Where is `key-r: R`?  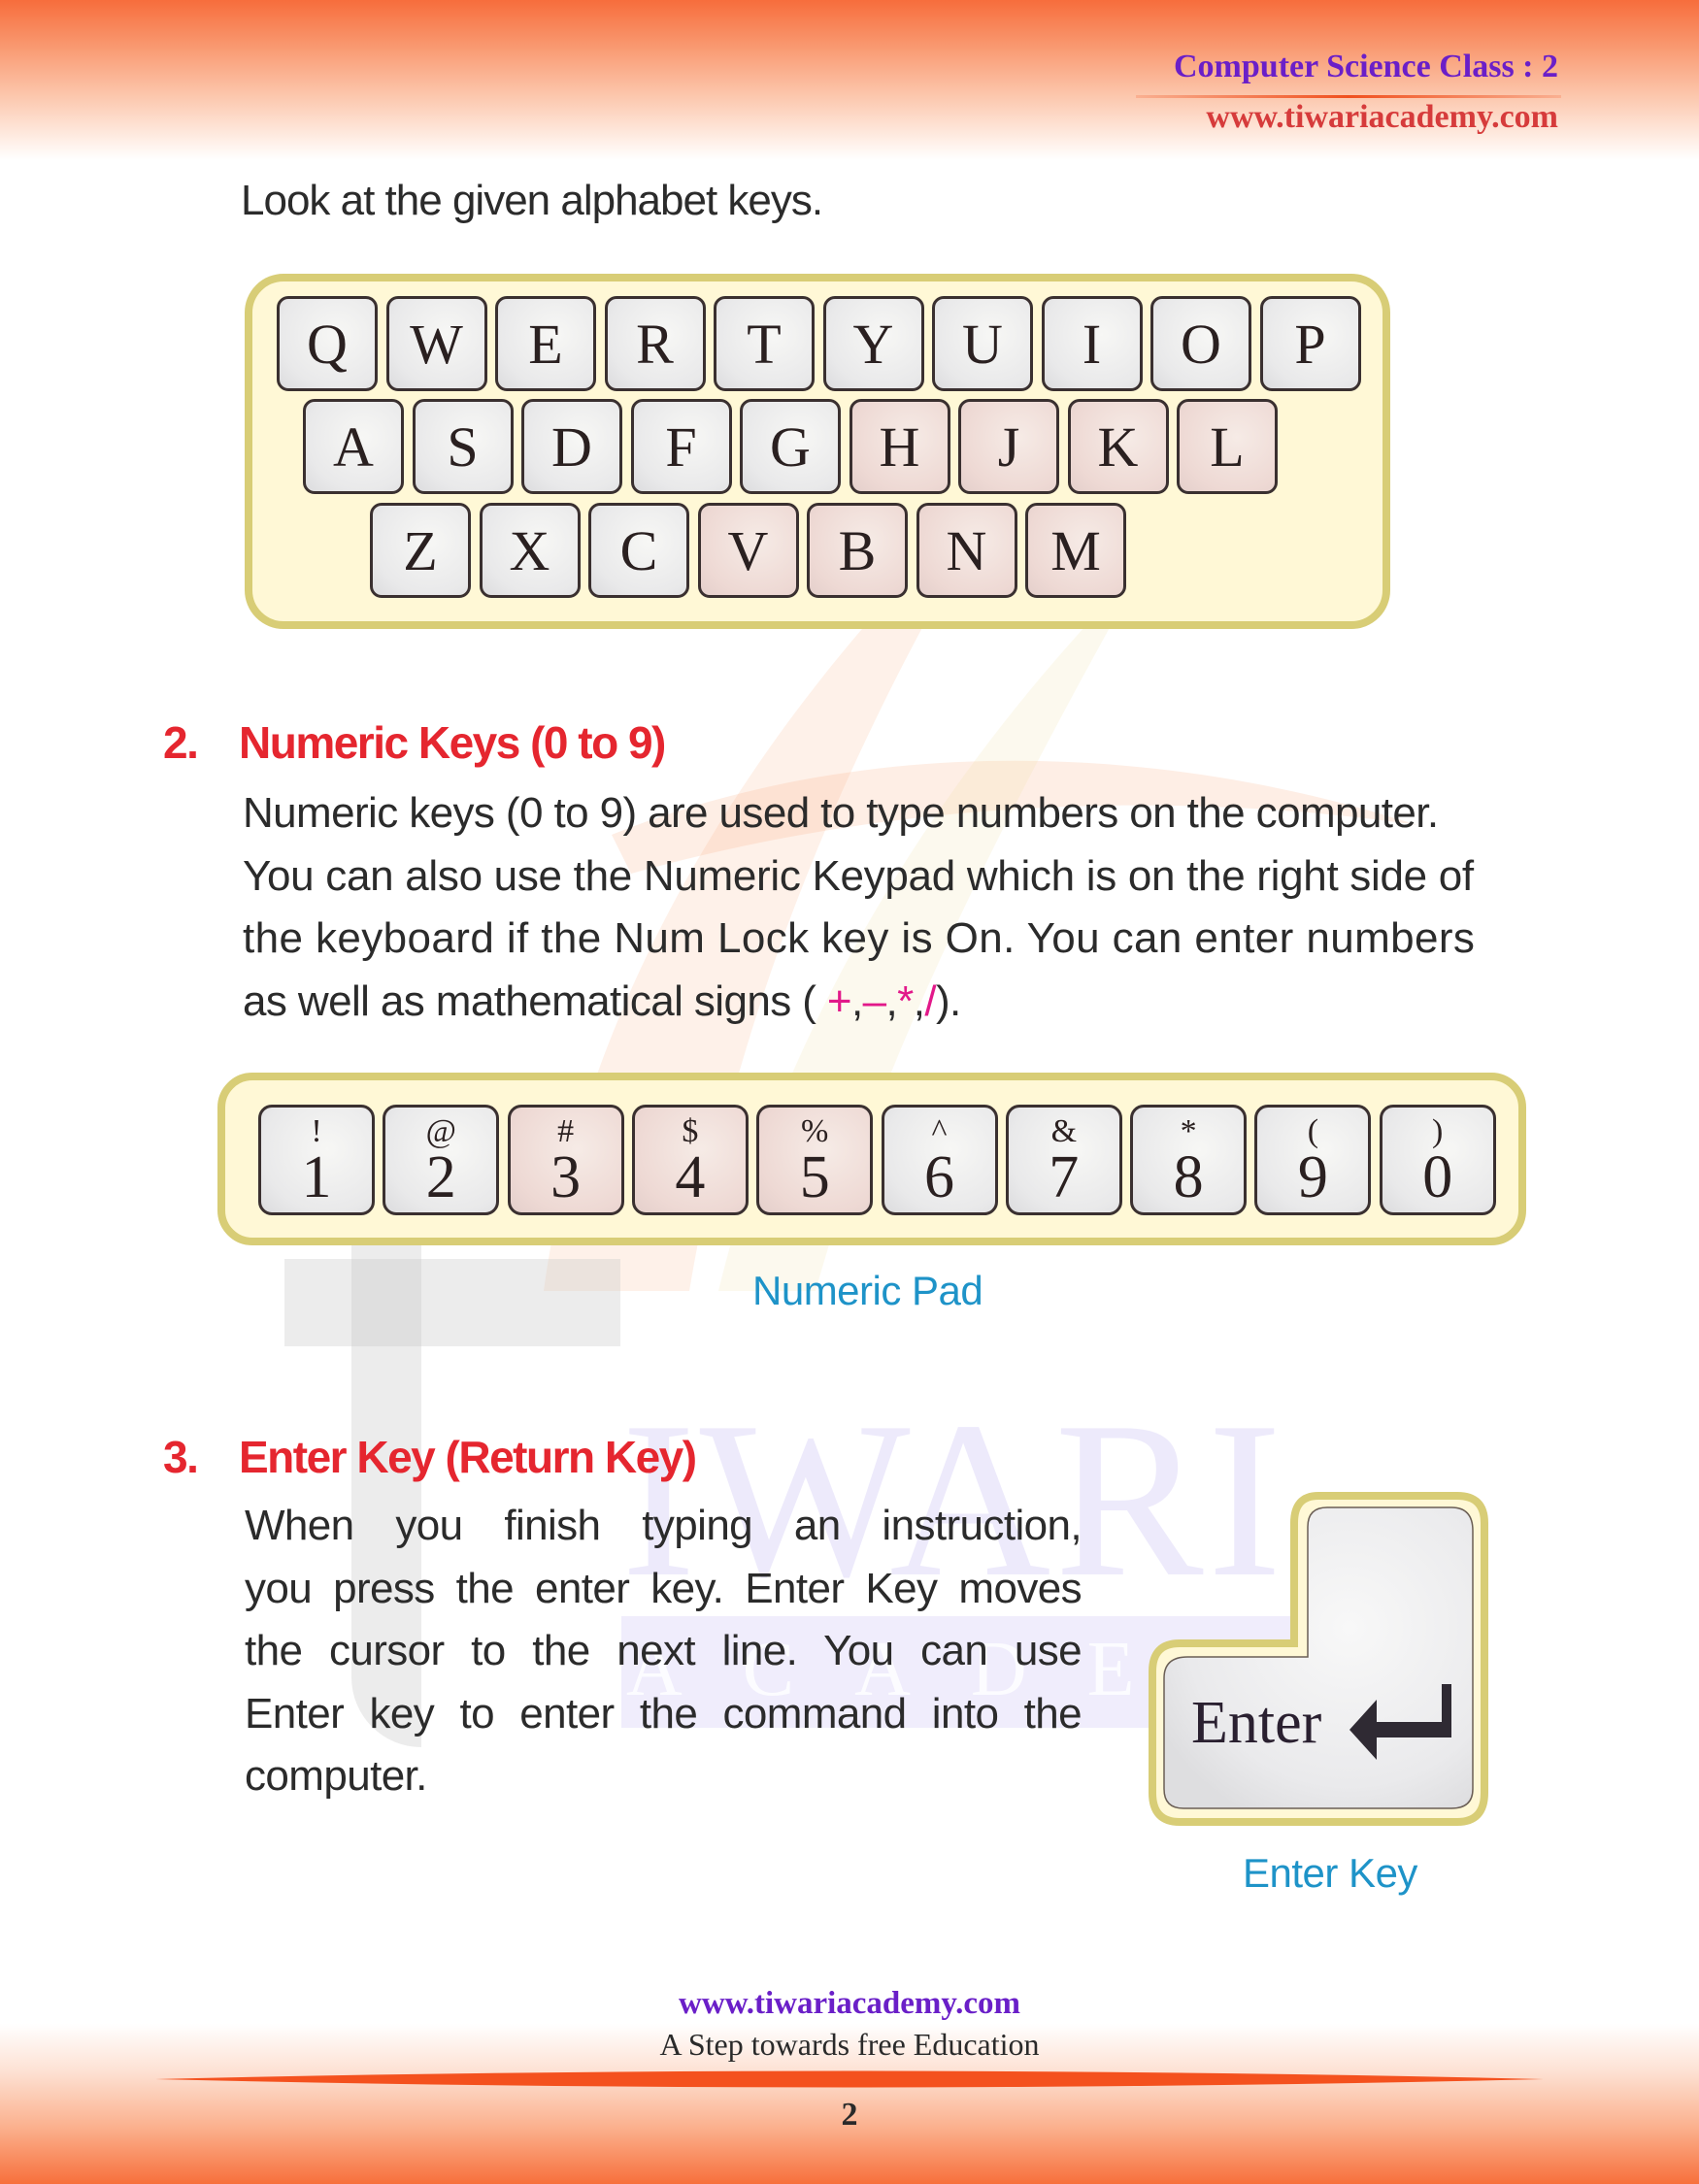 key-r: R is located at coordinates (655, 343).